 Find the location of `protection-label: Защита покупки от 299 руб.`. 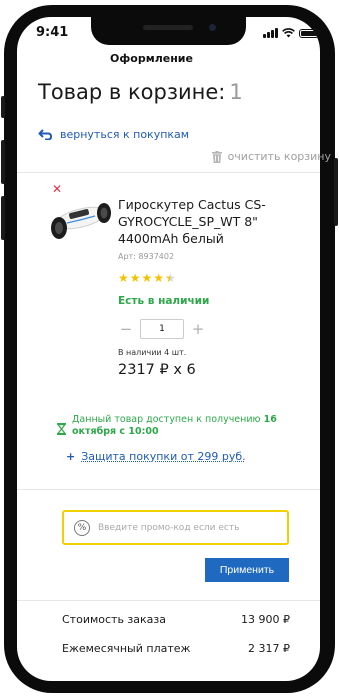

protection-label: Защита покупки от 299 руб. is located at coordinates (163, 456).